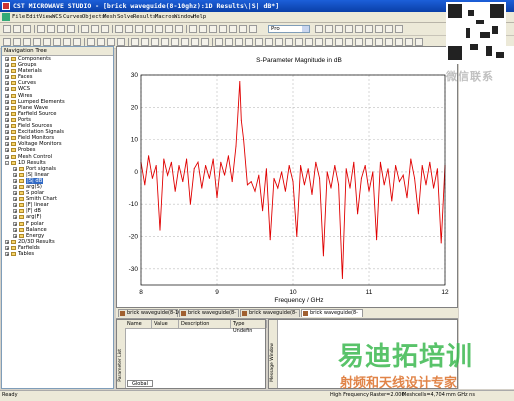 This screenshot has width=514, height=401. I want to click on tab-document-1: brick waveguide(8-10gh, so click(153, 313).